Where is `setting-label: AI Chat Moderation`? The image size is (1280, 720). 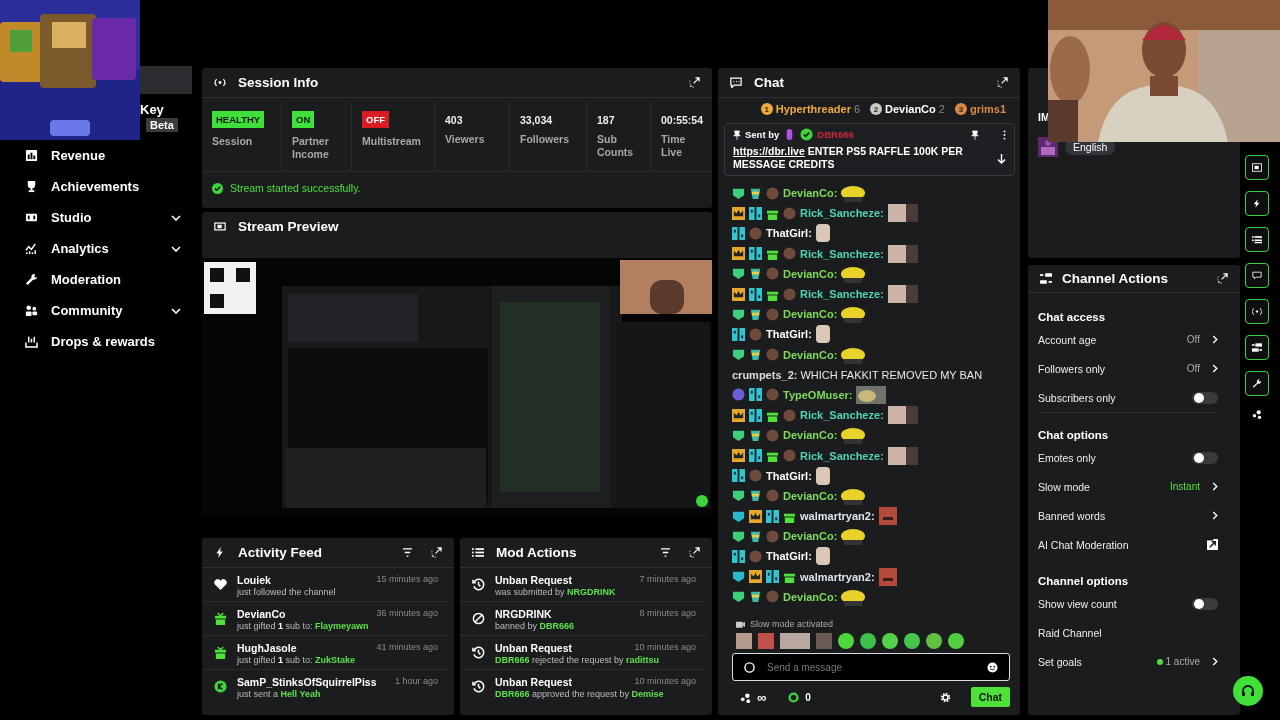
setting-label: AI Chat Moderation is located at coordinates (1118, 544).